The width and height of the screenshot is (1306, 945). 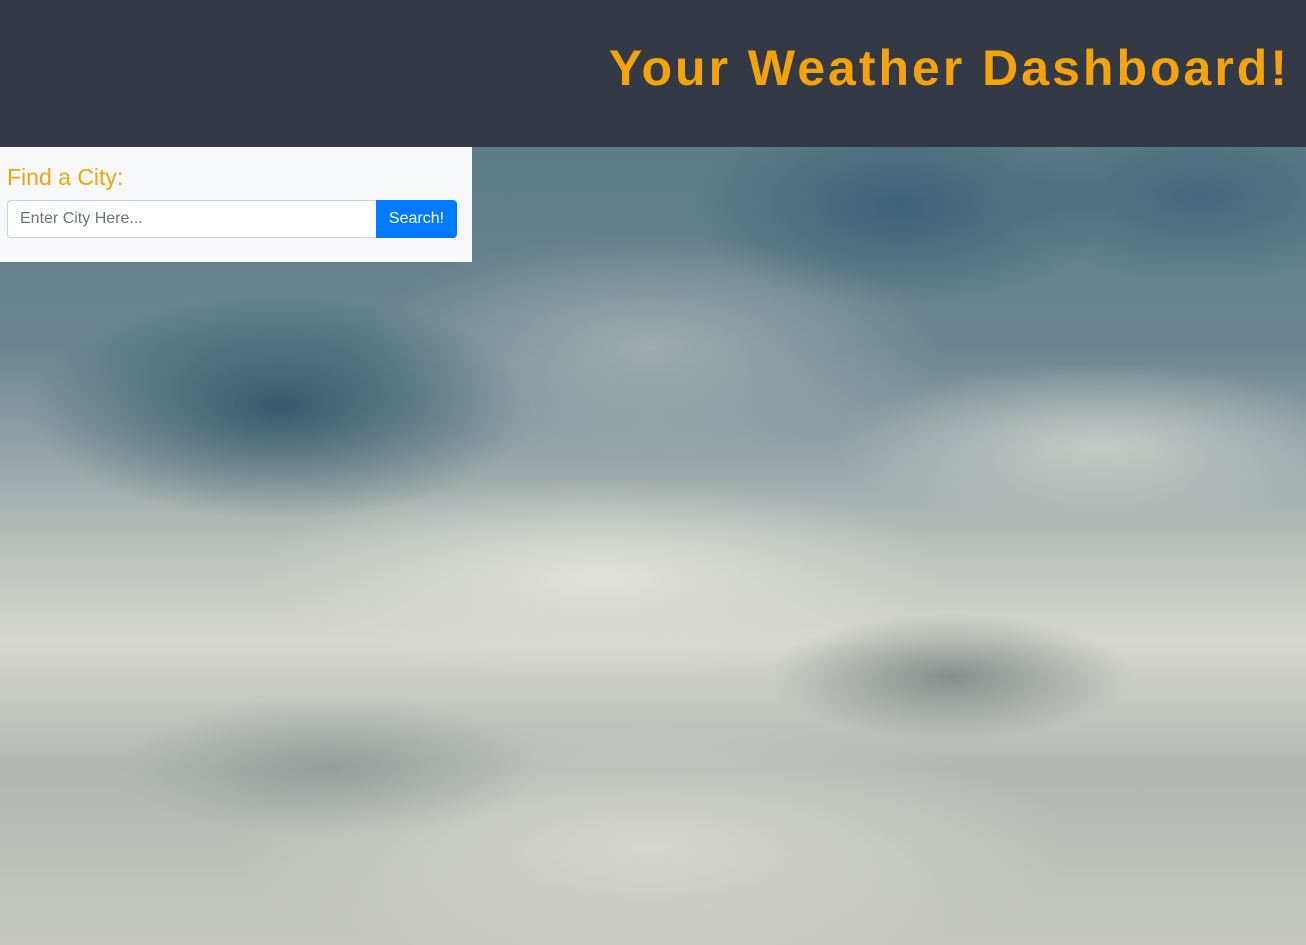 I want to click on city-search-input, so click(x=191, y=219).